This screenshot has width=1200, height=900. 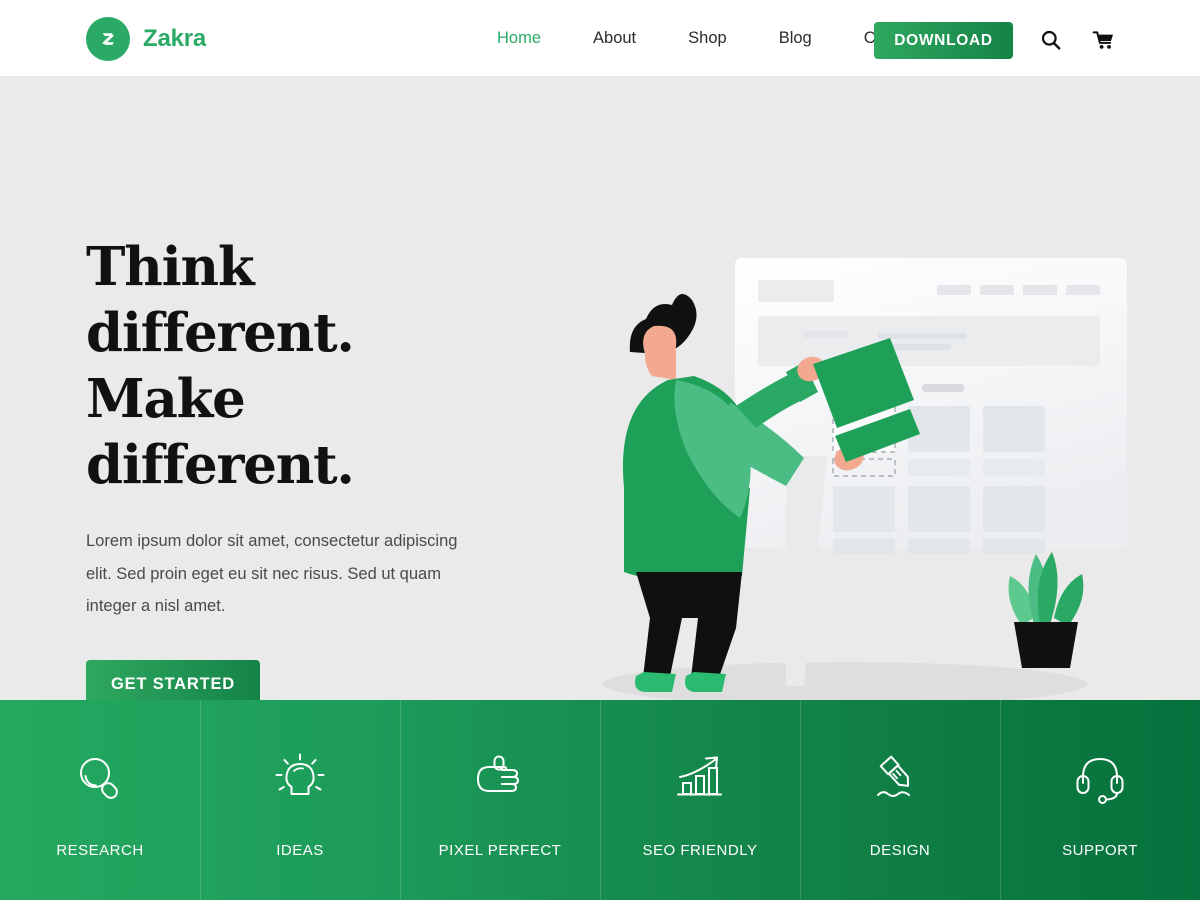 I want to click on download-button: DOWNLOAD, so click(x=943, y=40).